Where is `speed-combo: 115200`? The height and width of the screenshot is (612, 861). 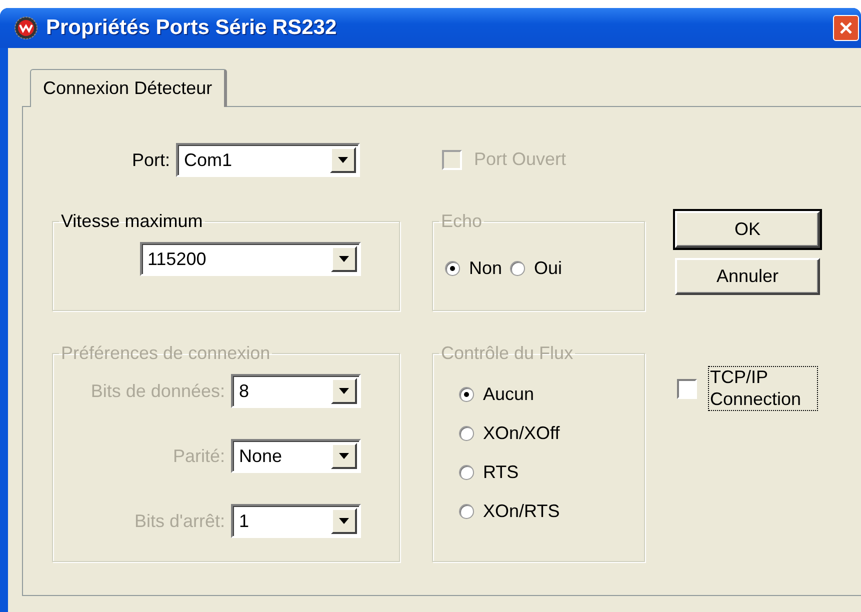
speed-combo: 115200 is located at coordinates (250, 259).